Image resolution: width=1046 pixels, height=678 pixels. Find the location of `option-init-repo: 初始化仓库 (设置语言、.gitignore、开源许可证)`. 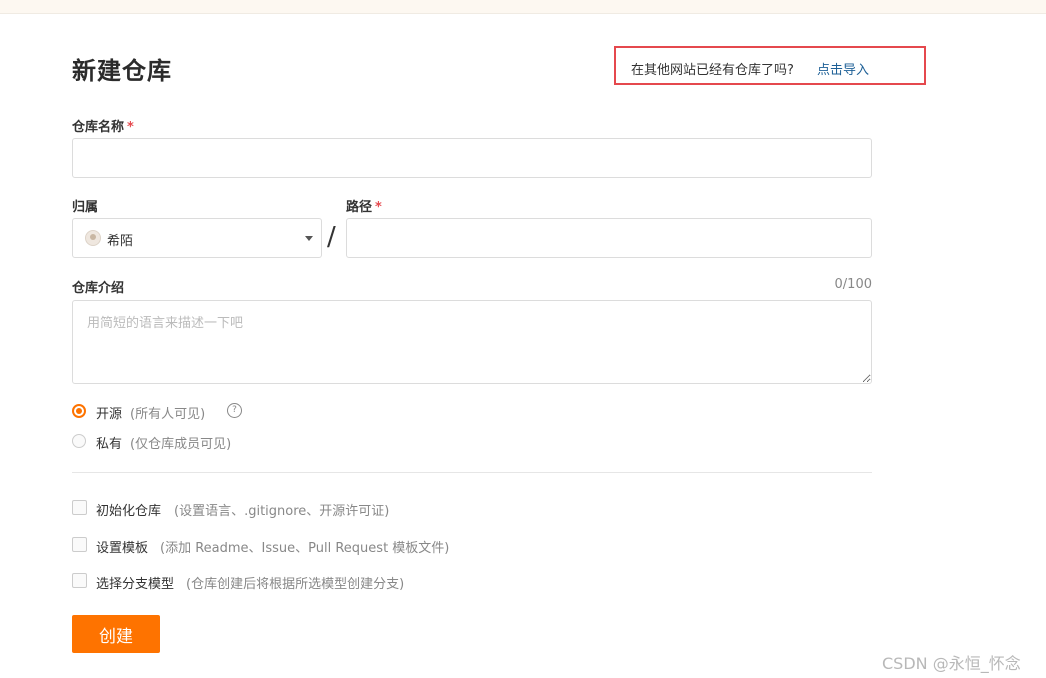

option-init-repo: 初始化仓库 (设置语言、.gitignore、开源许可证) is located at coordinates (272, 509).